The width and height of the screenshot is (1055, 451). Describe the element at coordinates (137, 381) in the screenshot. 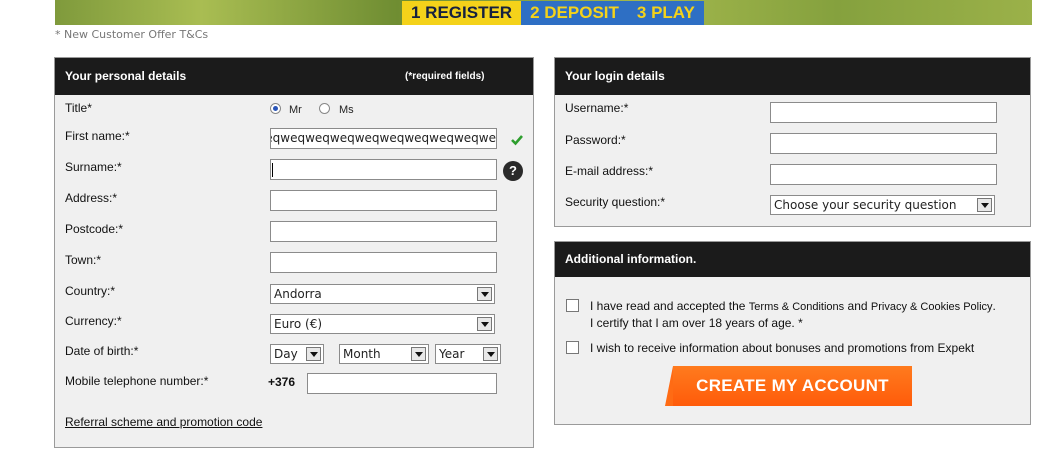

I see `mobile-label: Mobile telephone number:*` at that location.